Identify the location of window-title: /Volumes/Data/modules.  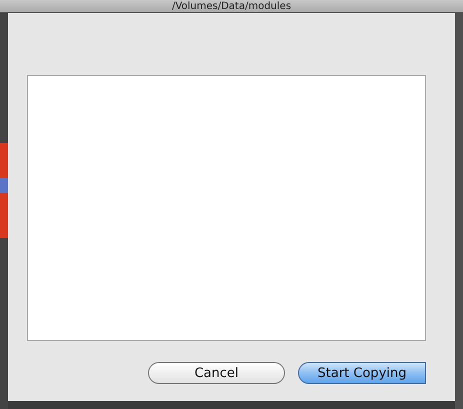
(232, 6).